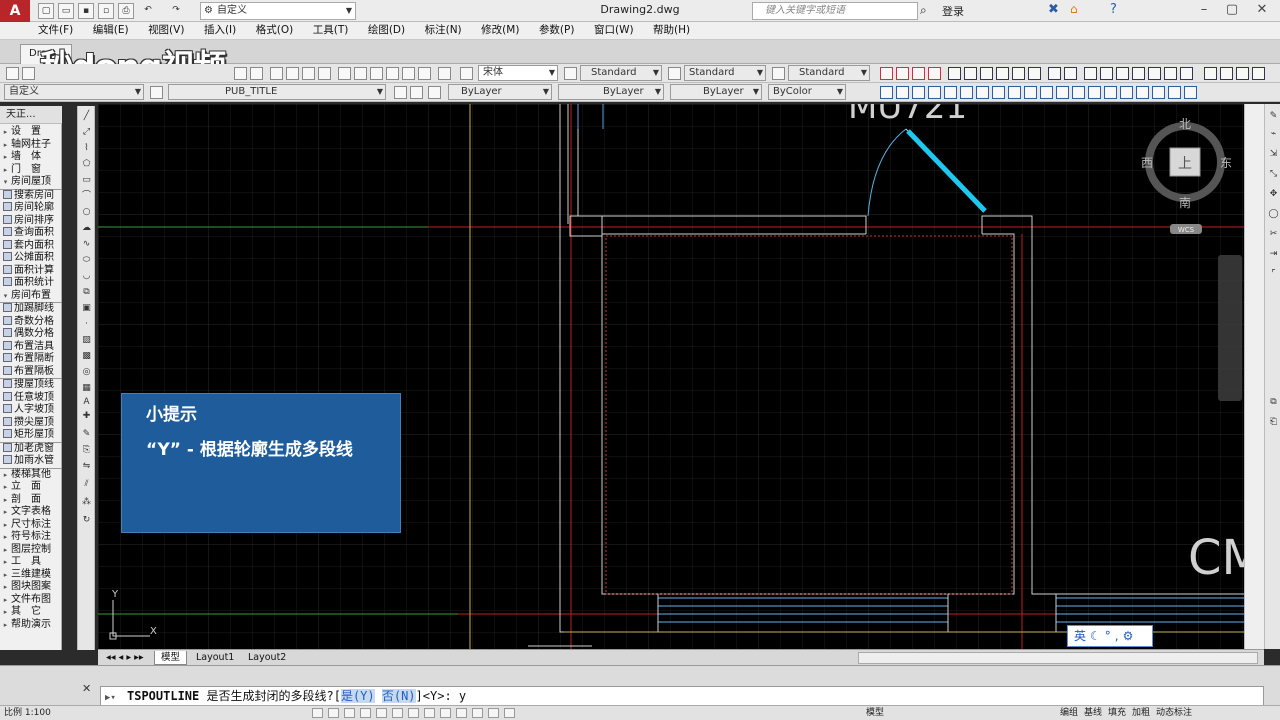 Image resolution: width=1280 pixels, height=720 pixels. What do you see at coordinates (1142, 92) in the screenshot?
I see `3d-tool-icon` at bounding box center [1142, 92].